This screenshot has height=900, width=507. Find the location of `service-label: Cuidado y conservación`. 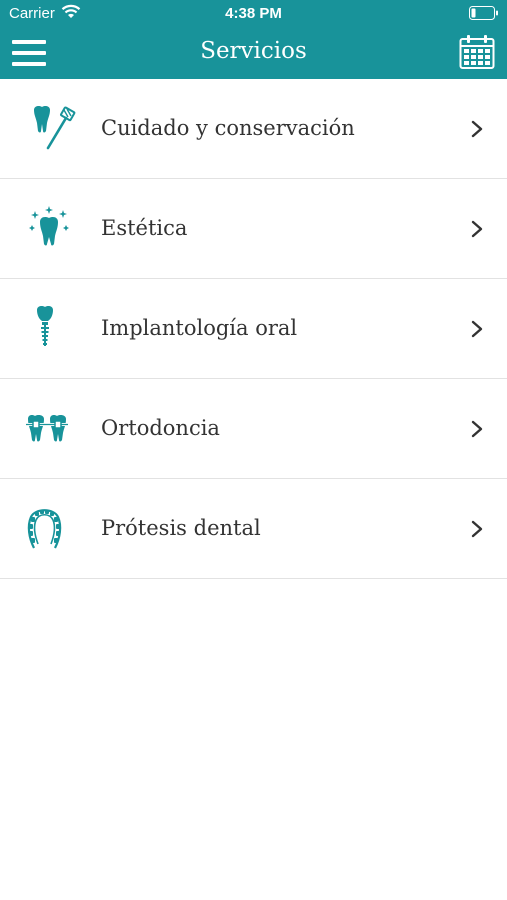

service-label: Cuidado y conservación is located at coordinates (228, 128).